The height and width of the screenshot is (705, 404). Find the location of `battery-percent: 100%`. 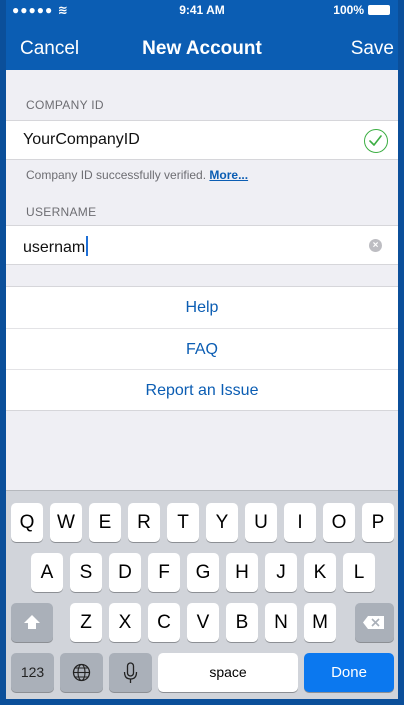

battery-percent: 100% is located at coordinates (348, 10).